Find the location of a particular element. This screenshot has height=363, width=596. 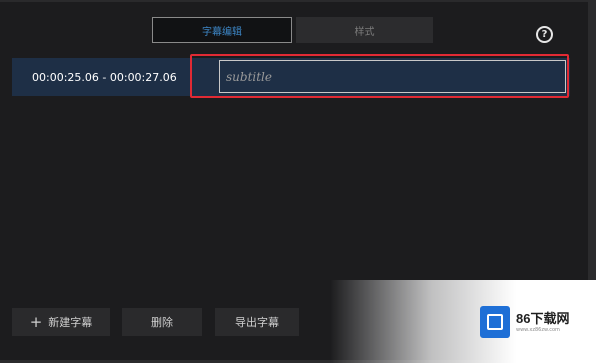

export-subtitle-button: 导出字幕 is located at coordinates (257, 322).